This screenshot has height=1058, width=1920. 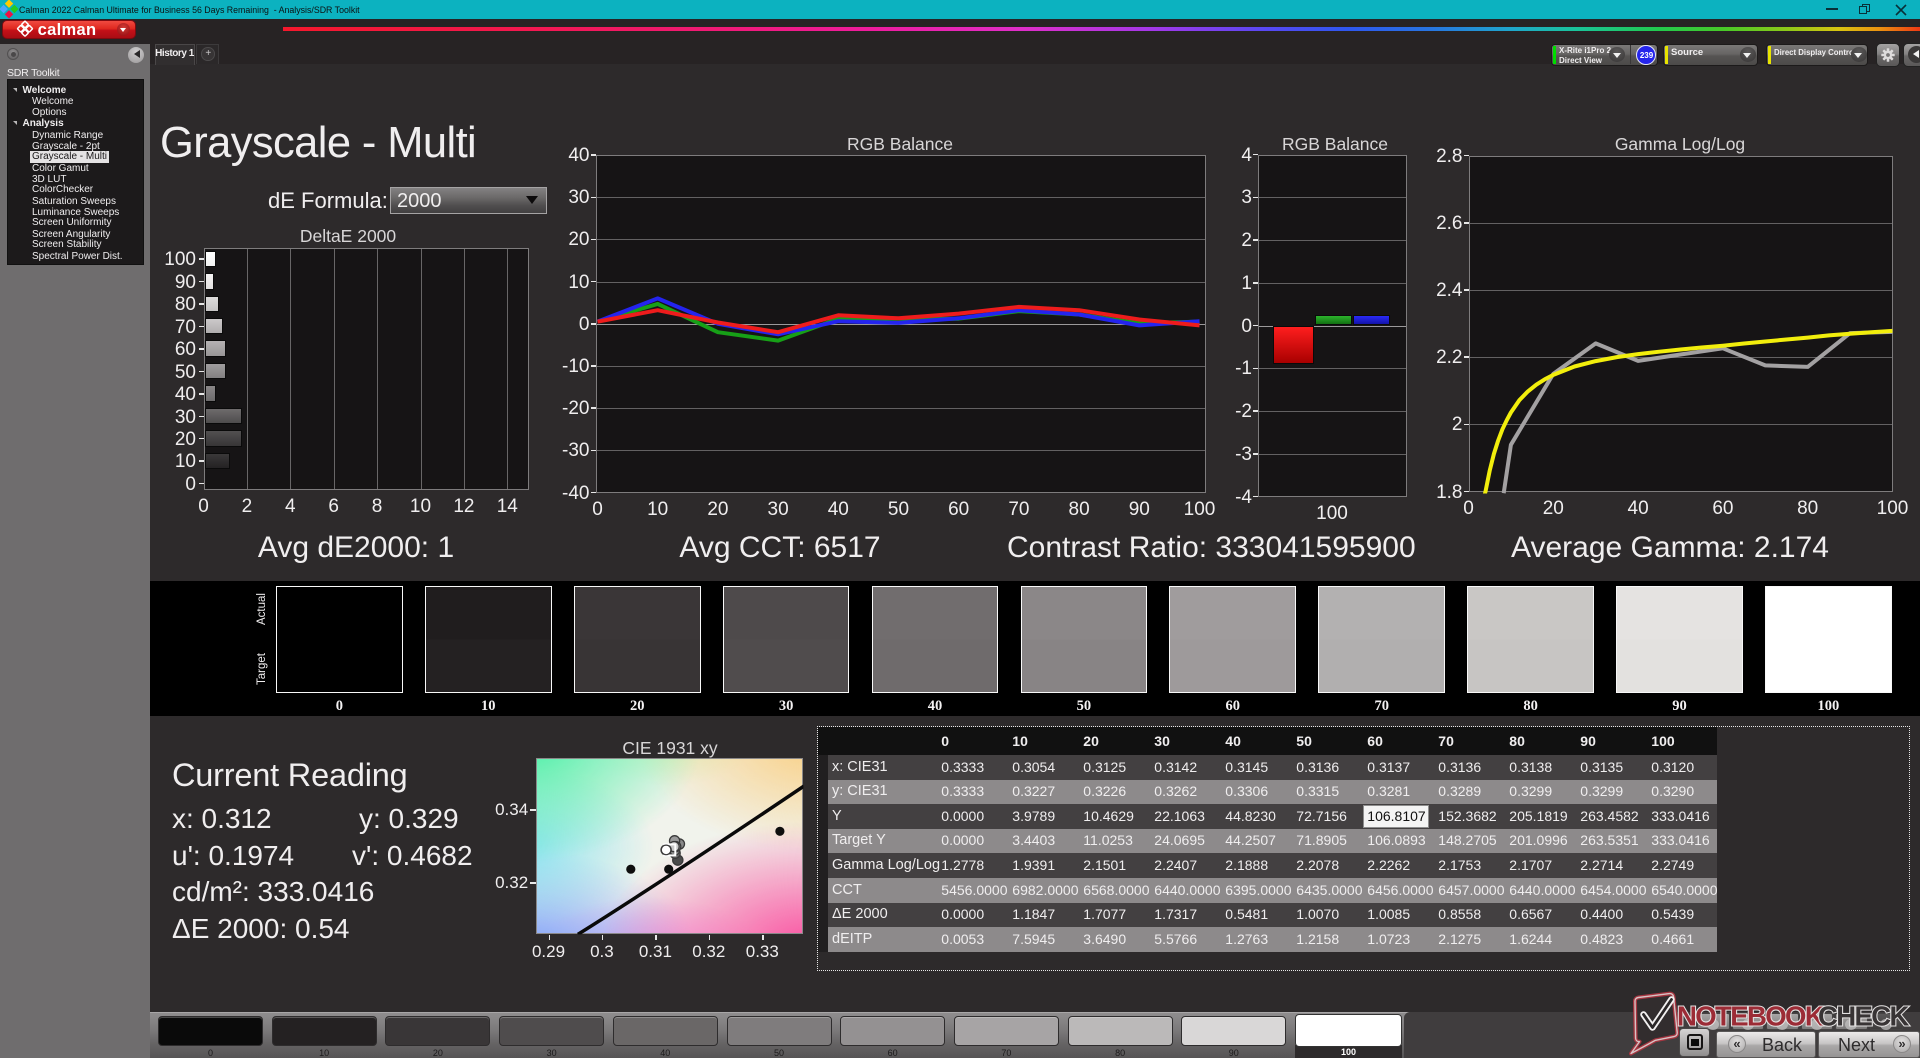 What do you see at coordinates (1864, 1016) in the screenshot?
I see `svg-text: CHECK` at bounding box center [1864, 1016].